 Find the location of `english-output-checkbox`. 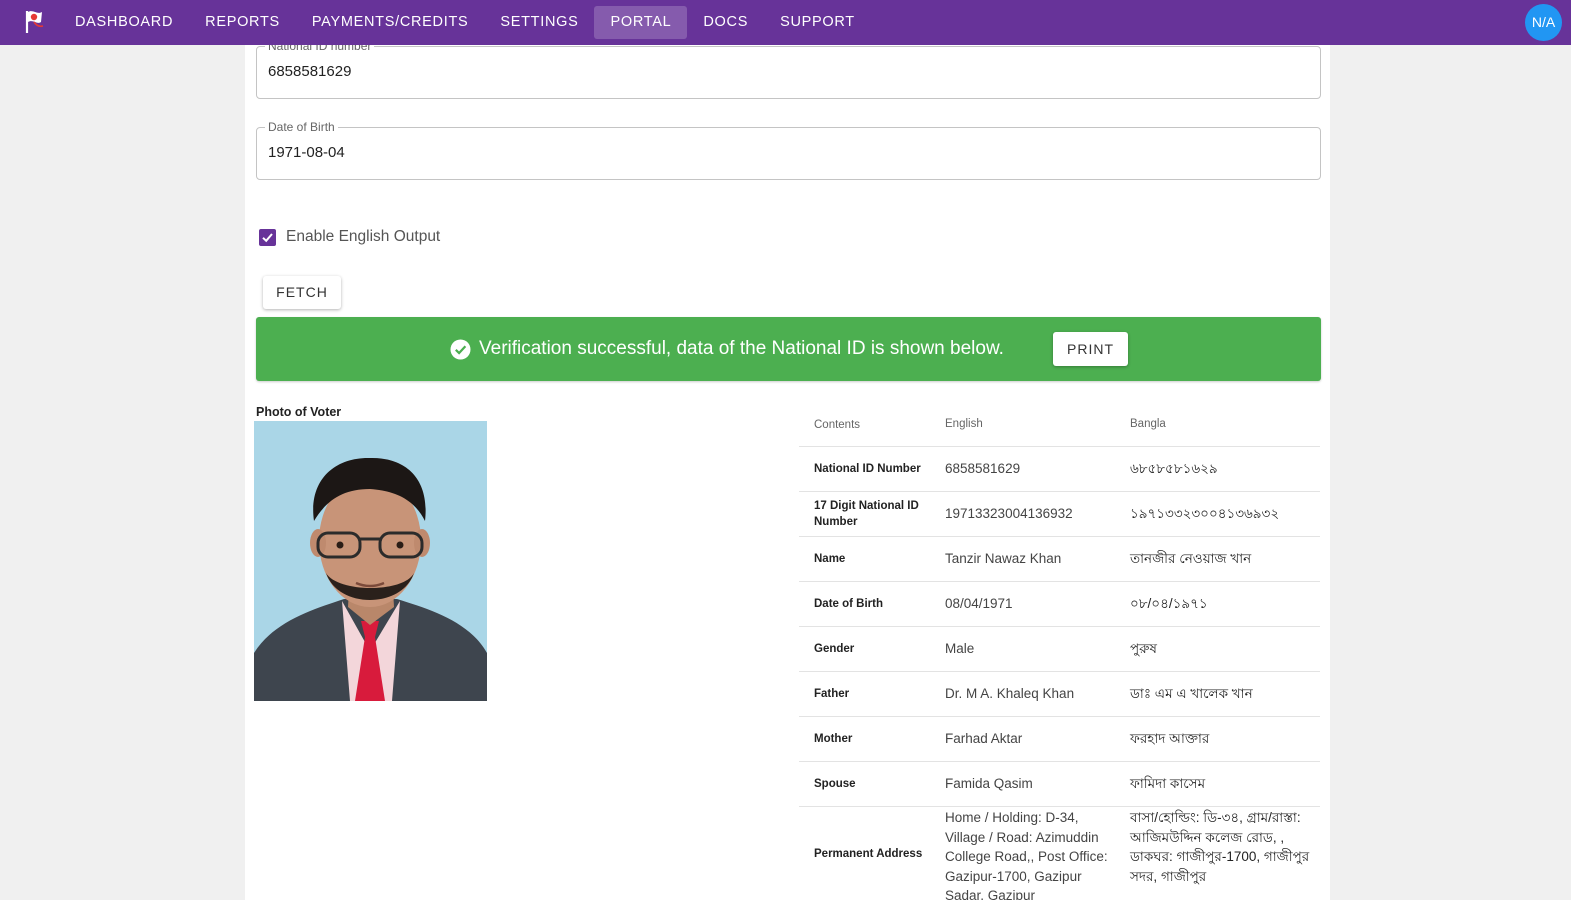

english-output-checkbox is located at coordinates (267, 237).